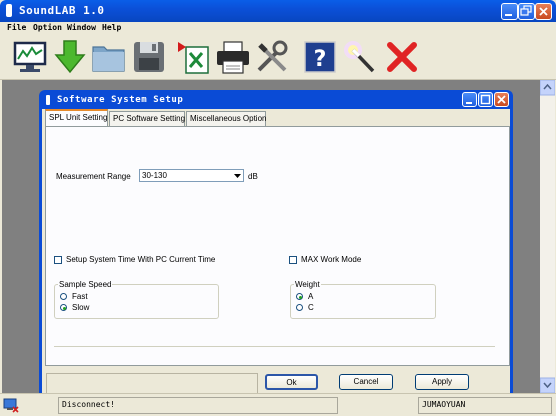 The height and width of the screenshot is (416, 556). What do you see at coordinates (76, 117) in the screenshot?
I see `tab-spl-unit-setting: SPL Unit Setting` at bounding box center [76, 117].